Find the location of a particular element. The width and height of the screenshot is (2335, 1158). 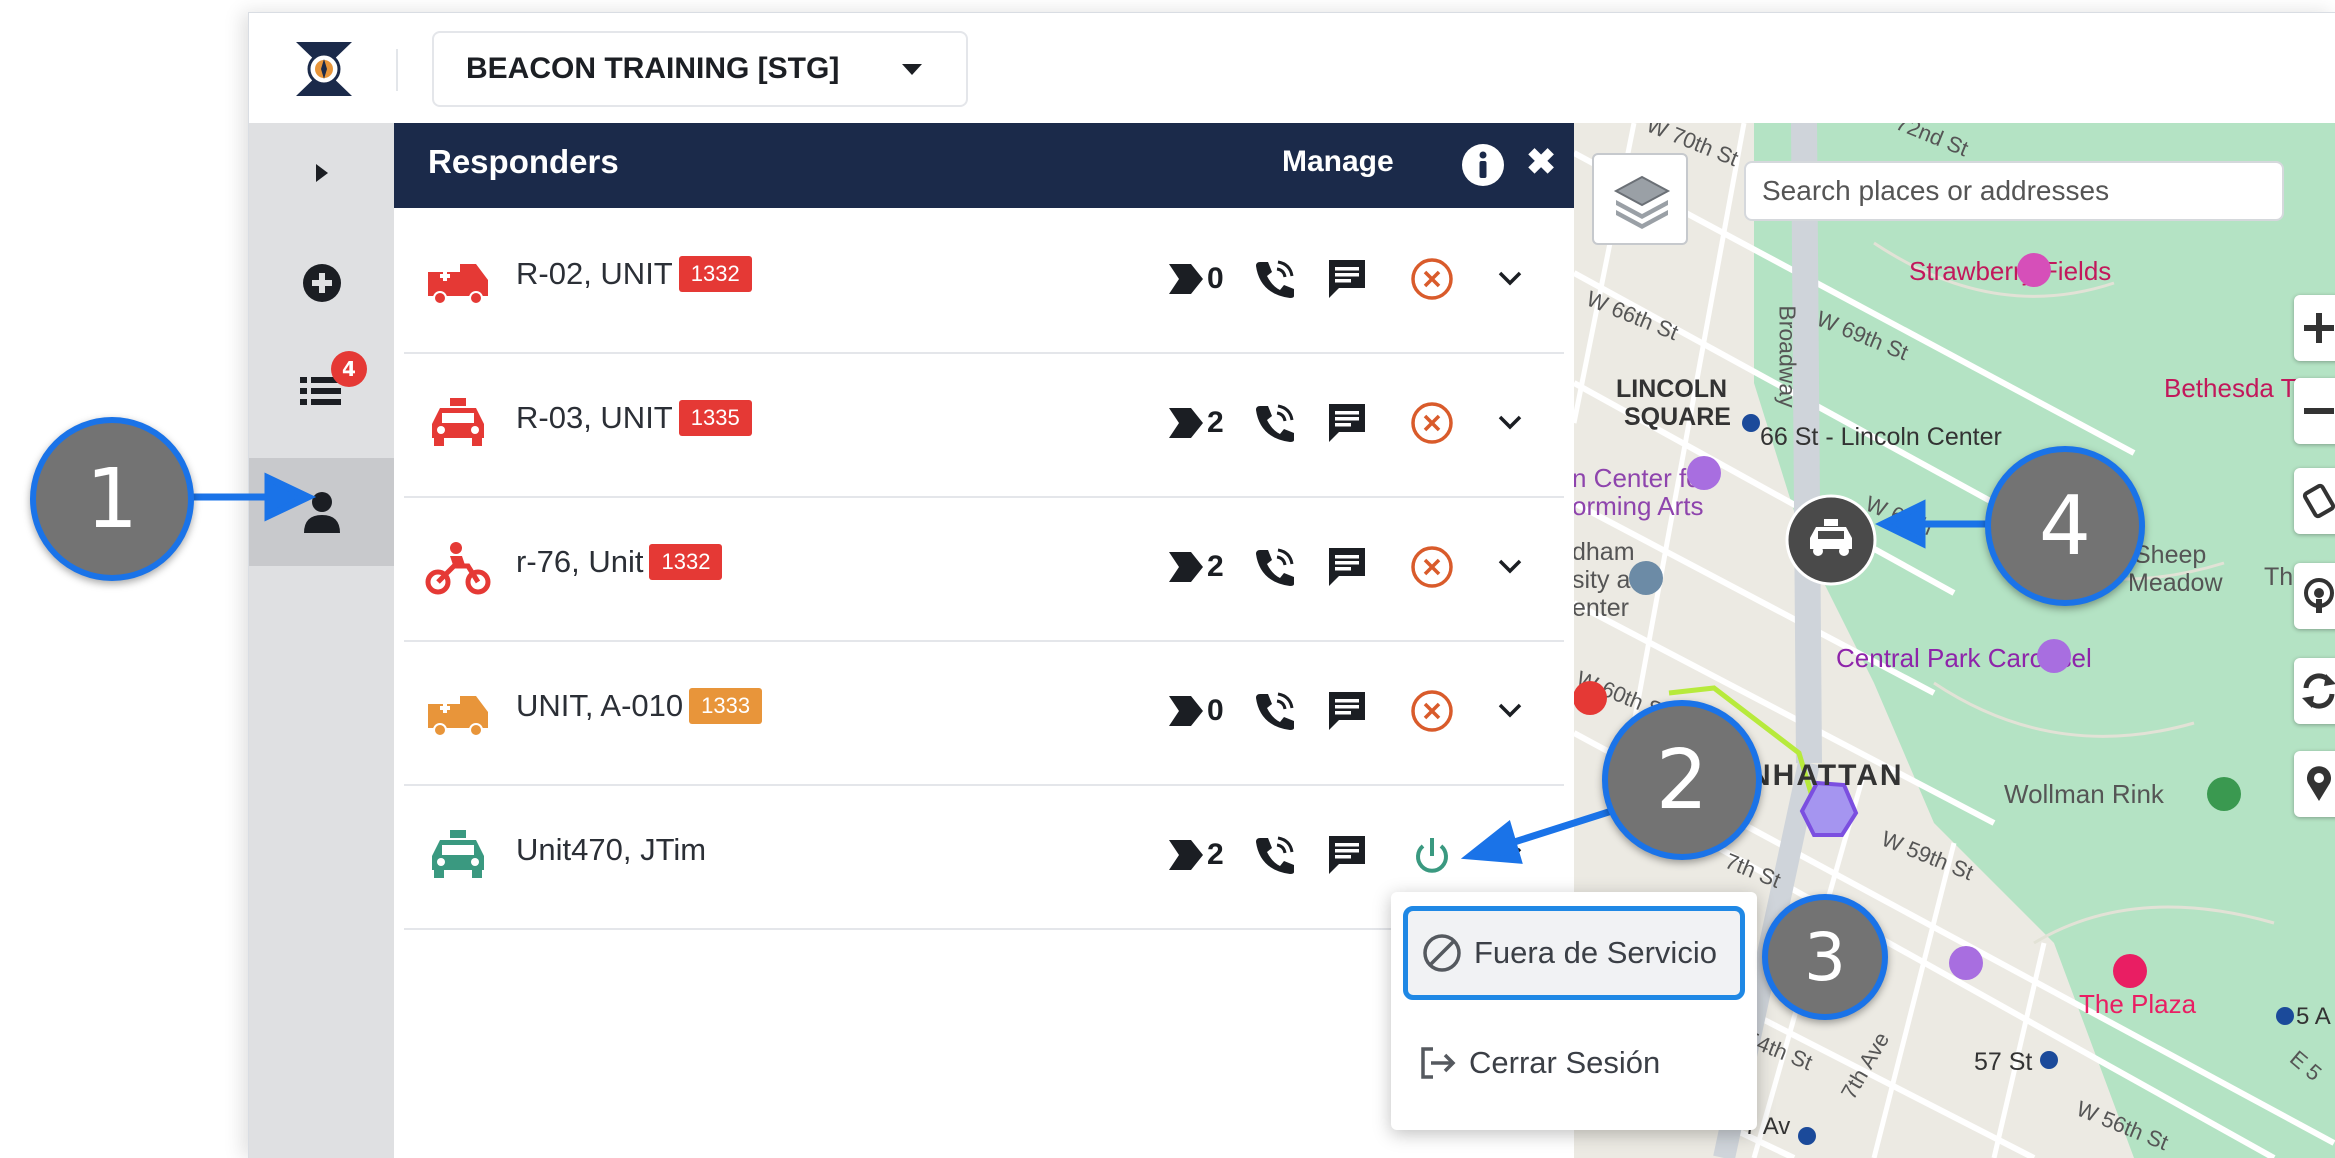

callout-2: 2 is located at coordinates (1682, 780).